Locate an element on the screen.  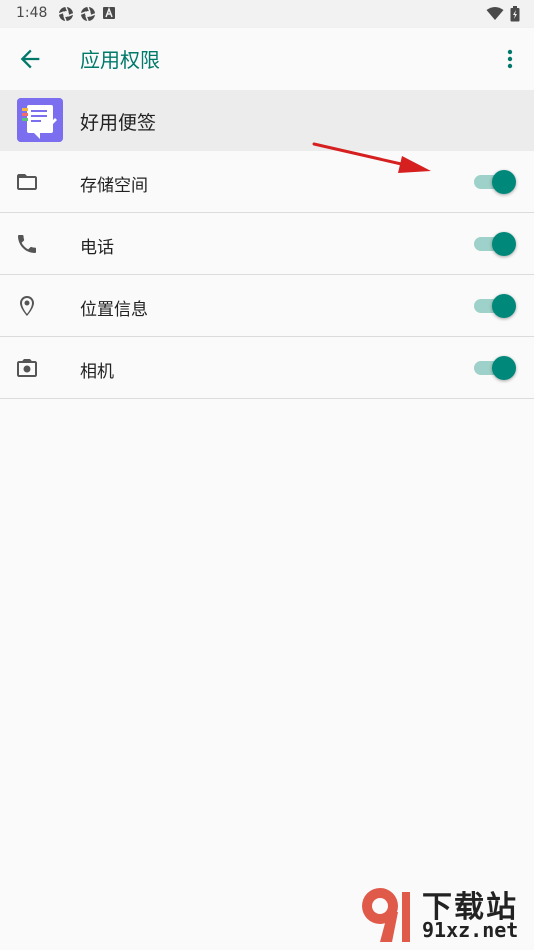
permission-label: 位置信息 is located at coordinates (114, 310).